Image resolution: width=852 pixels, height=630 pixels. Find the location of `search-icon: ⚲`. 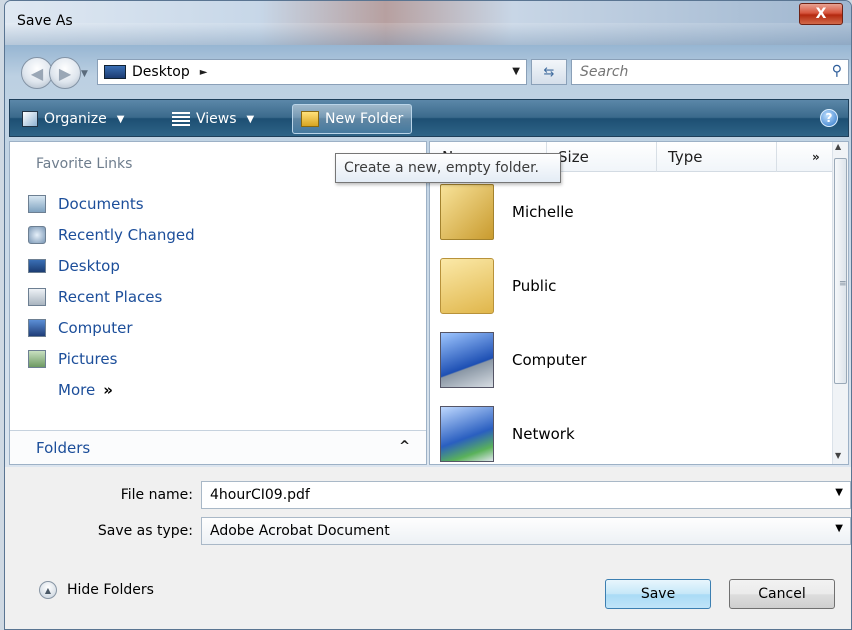

search-icon: ⚲ is located at coordinates (837, 71).